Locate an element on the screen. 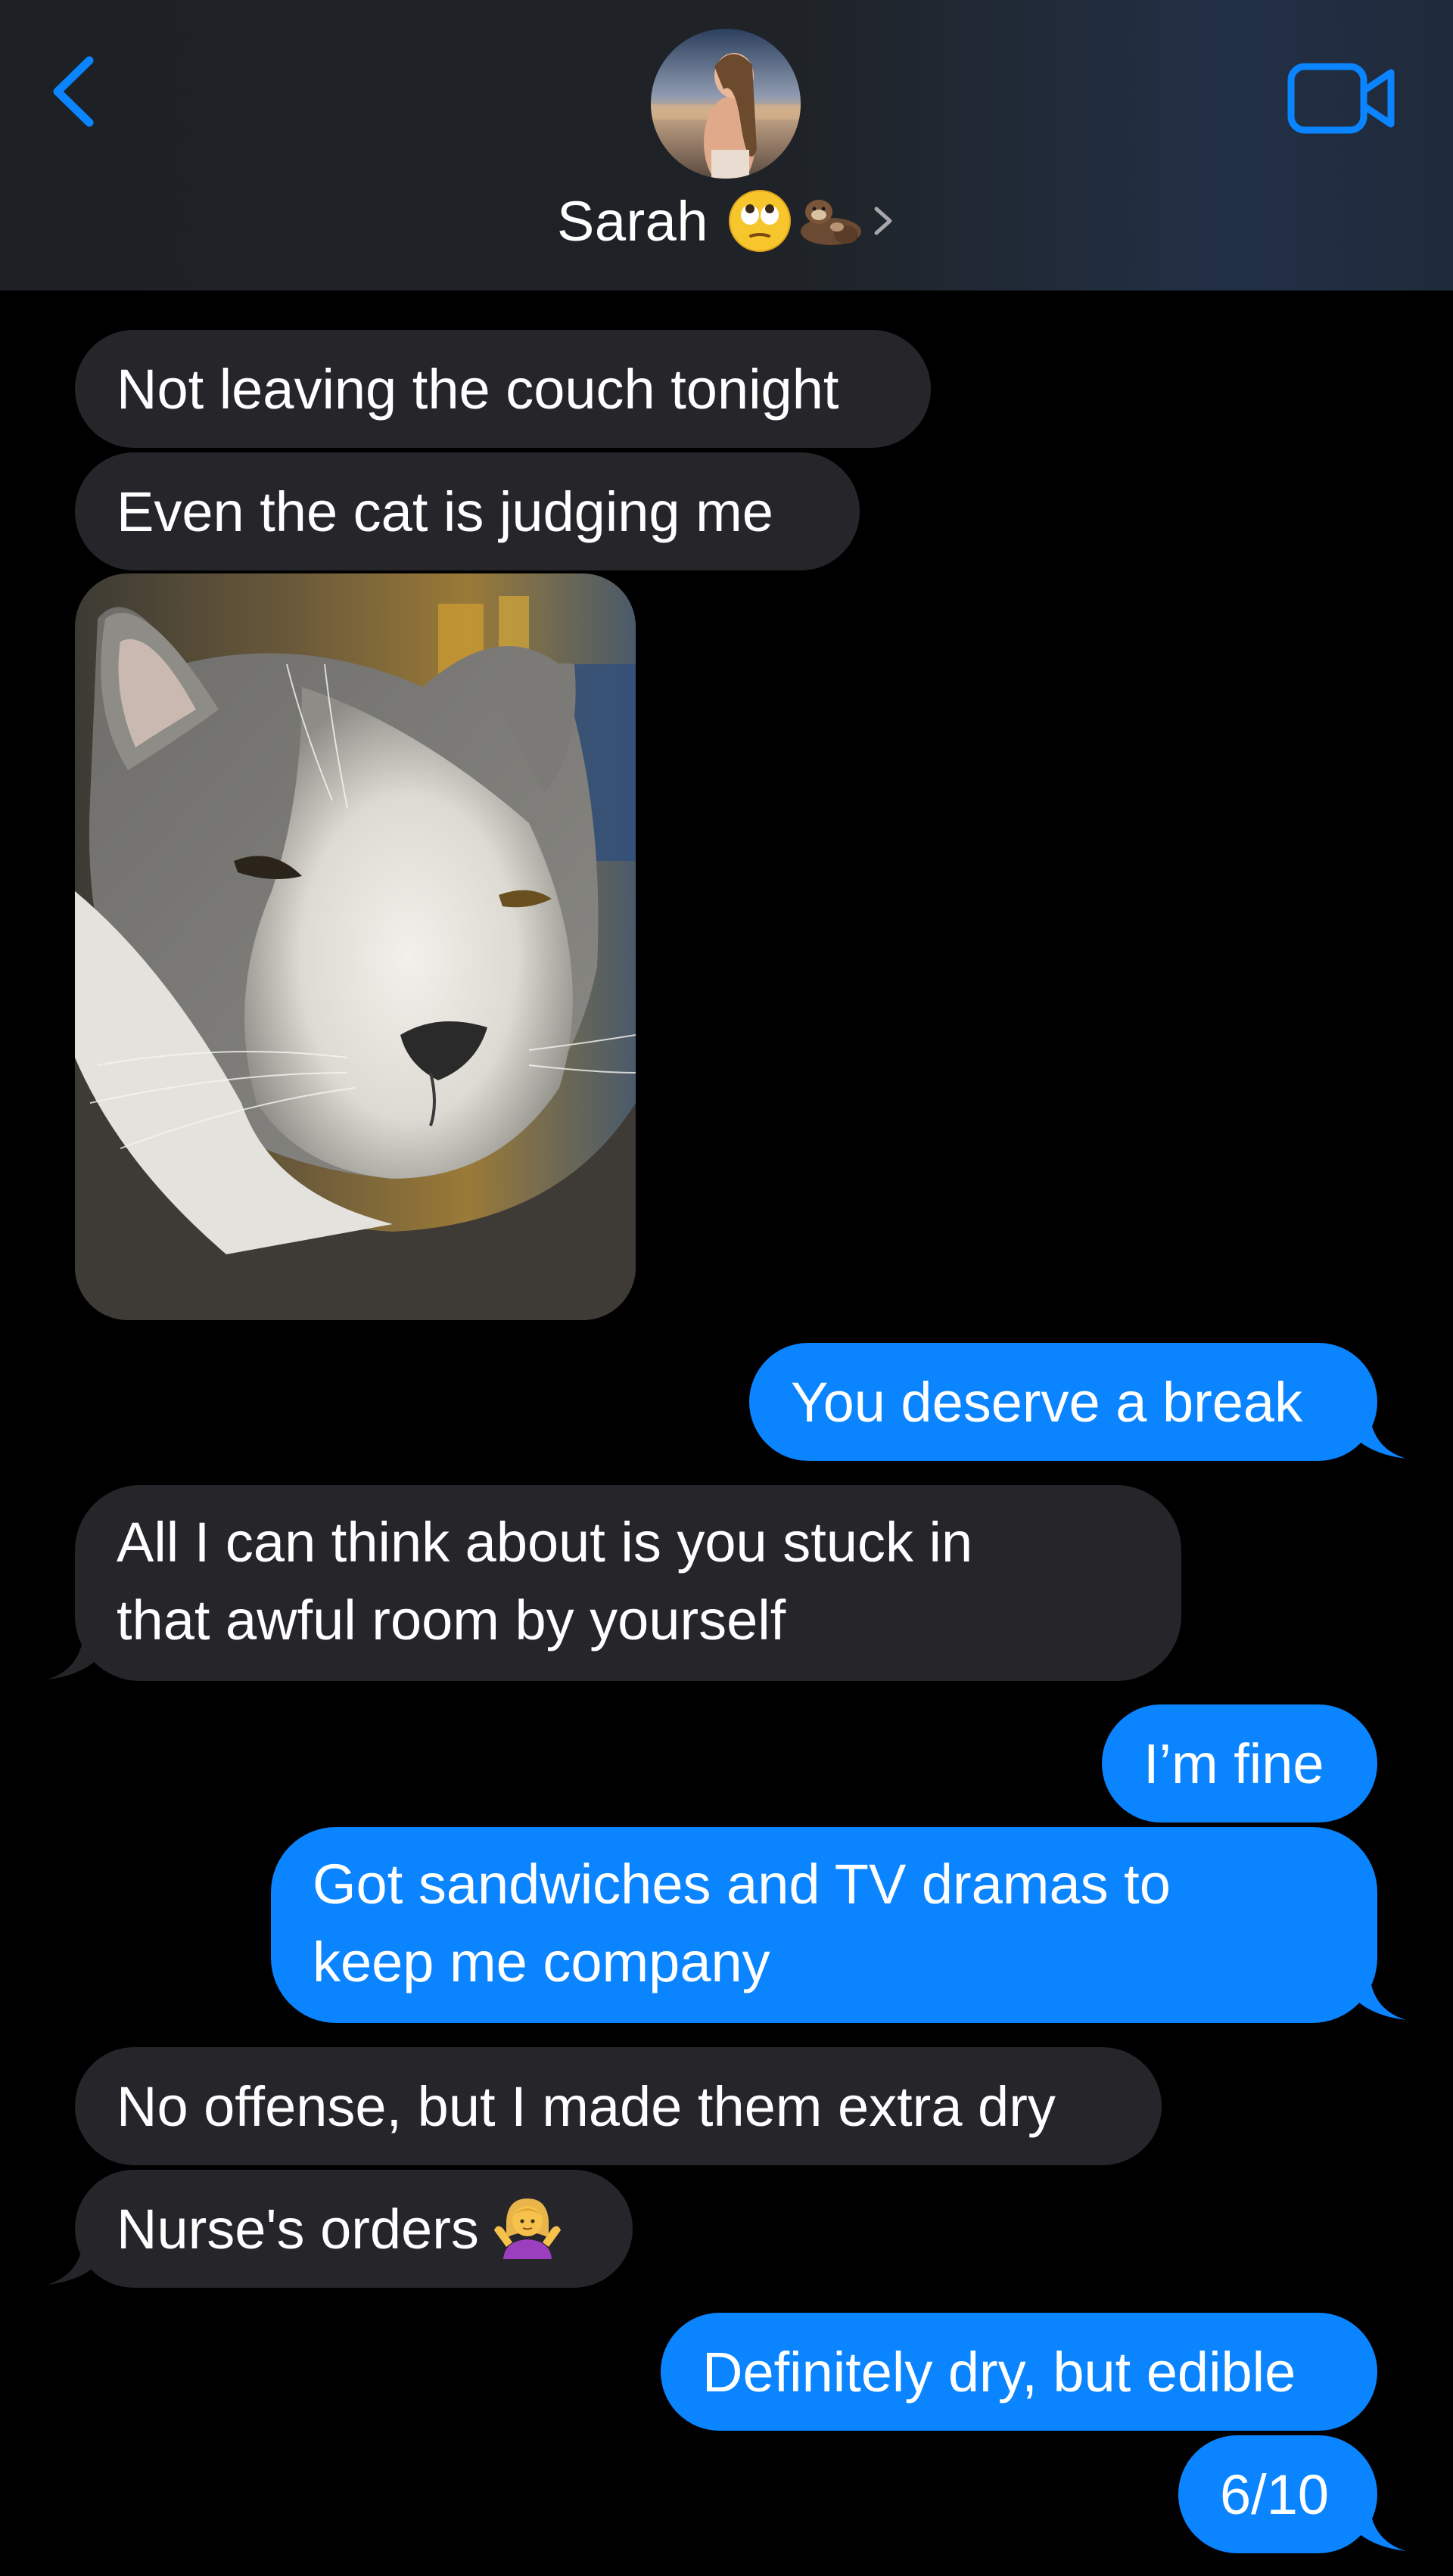  message-text: No offense, but I made them extra dry is located at coordinates (586, 2106).